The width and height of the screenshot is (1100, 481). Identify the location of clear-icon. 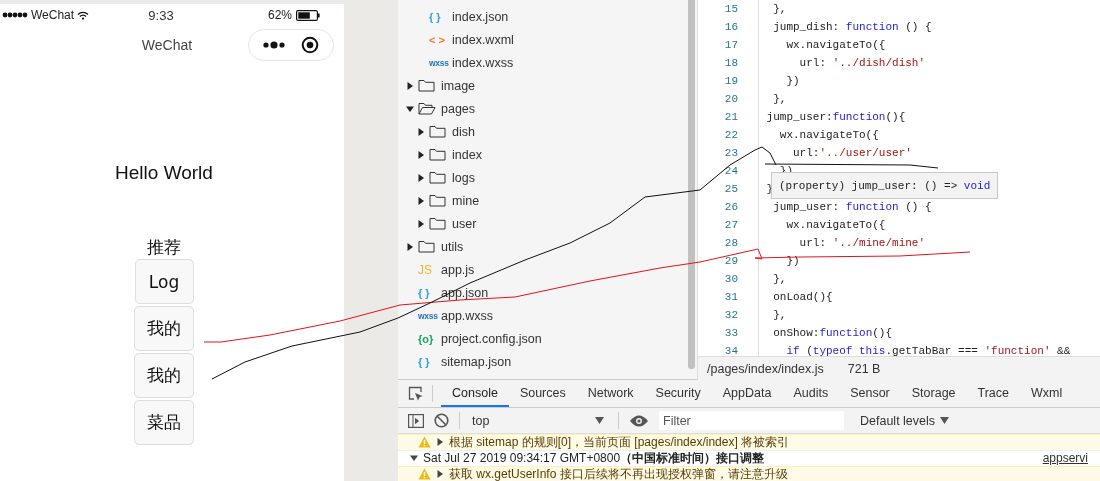
(441, 420).